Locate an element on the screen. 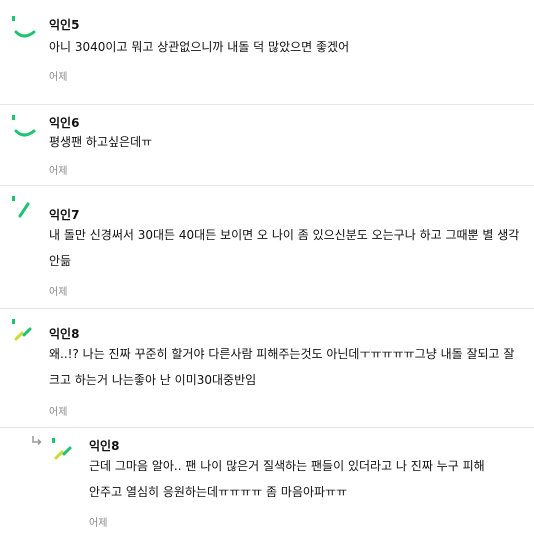 This screenshot has height=536, width=534. green-slash-icon is located at coordinates (21, 207).